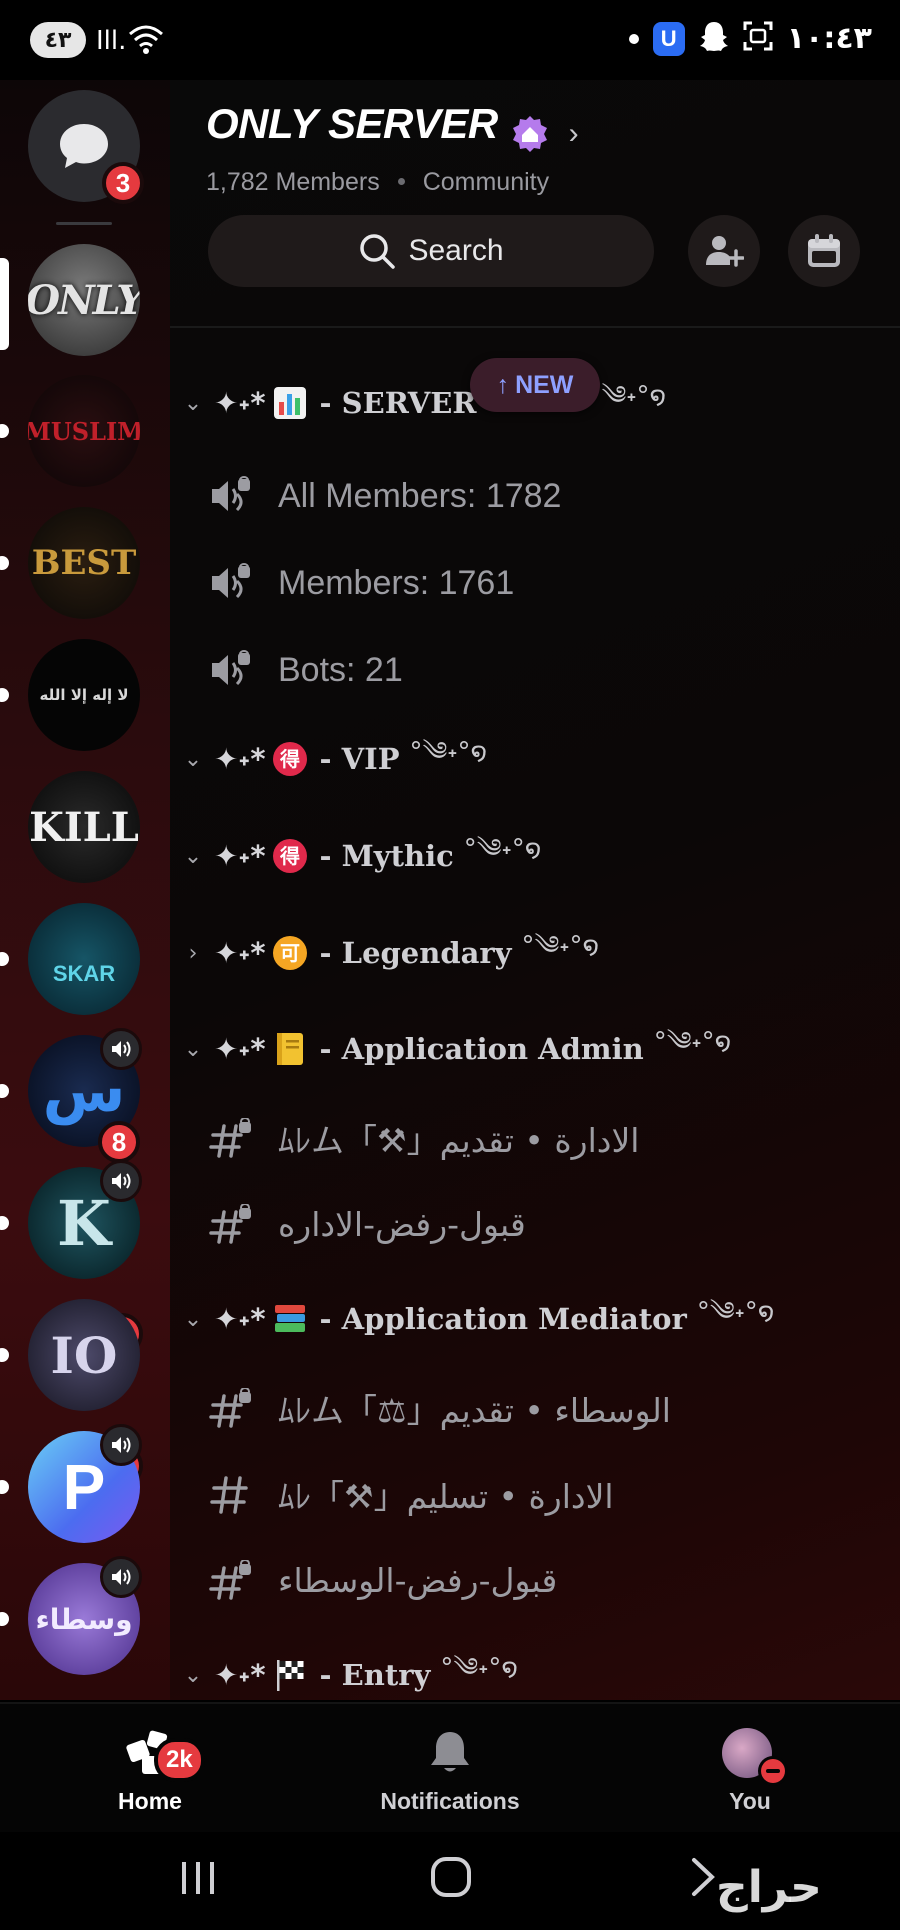 The width and height of the screenshot is (900, 1930). What do you see at coordinates (530, 134) in the screenshot?
I see `community-boost-icon` at bounding box center [530, 134].